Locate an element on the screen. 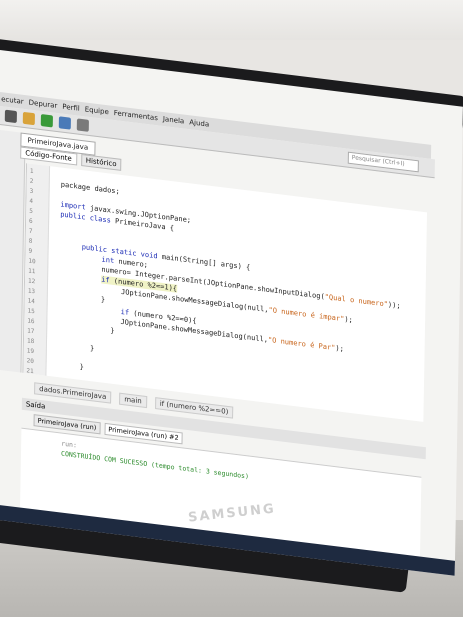  line-number: 5 is located at coordinates (31, 211).